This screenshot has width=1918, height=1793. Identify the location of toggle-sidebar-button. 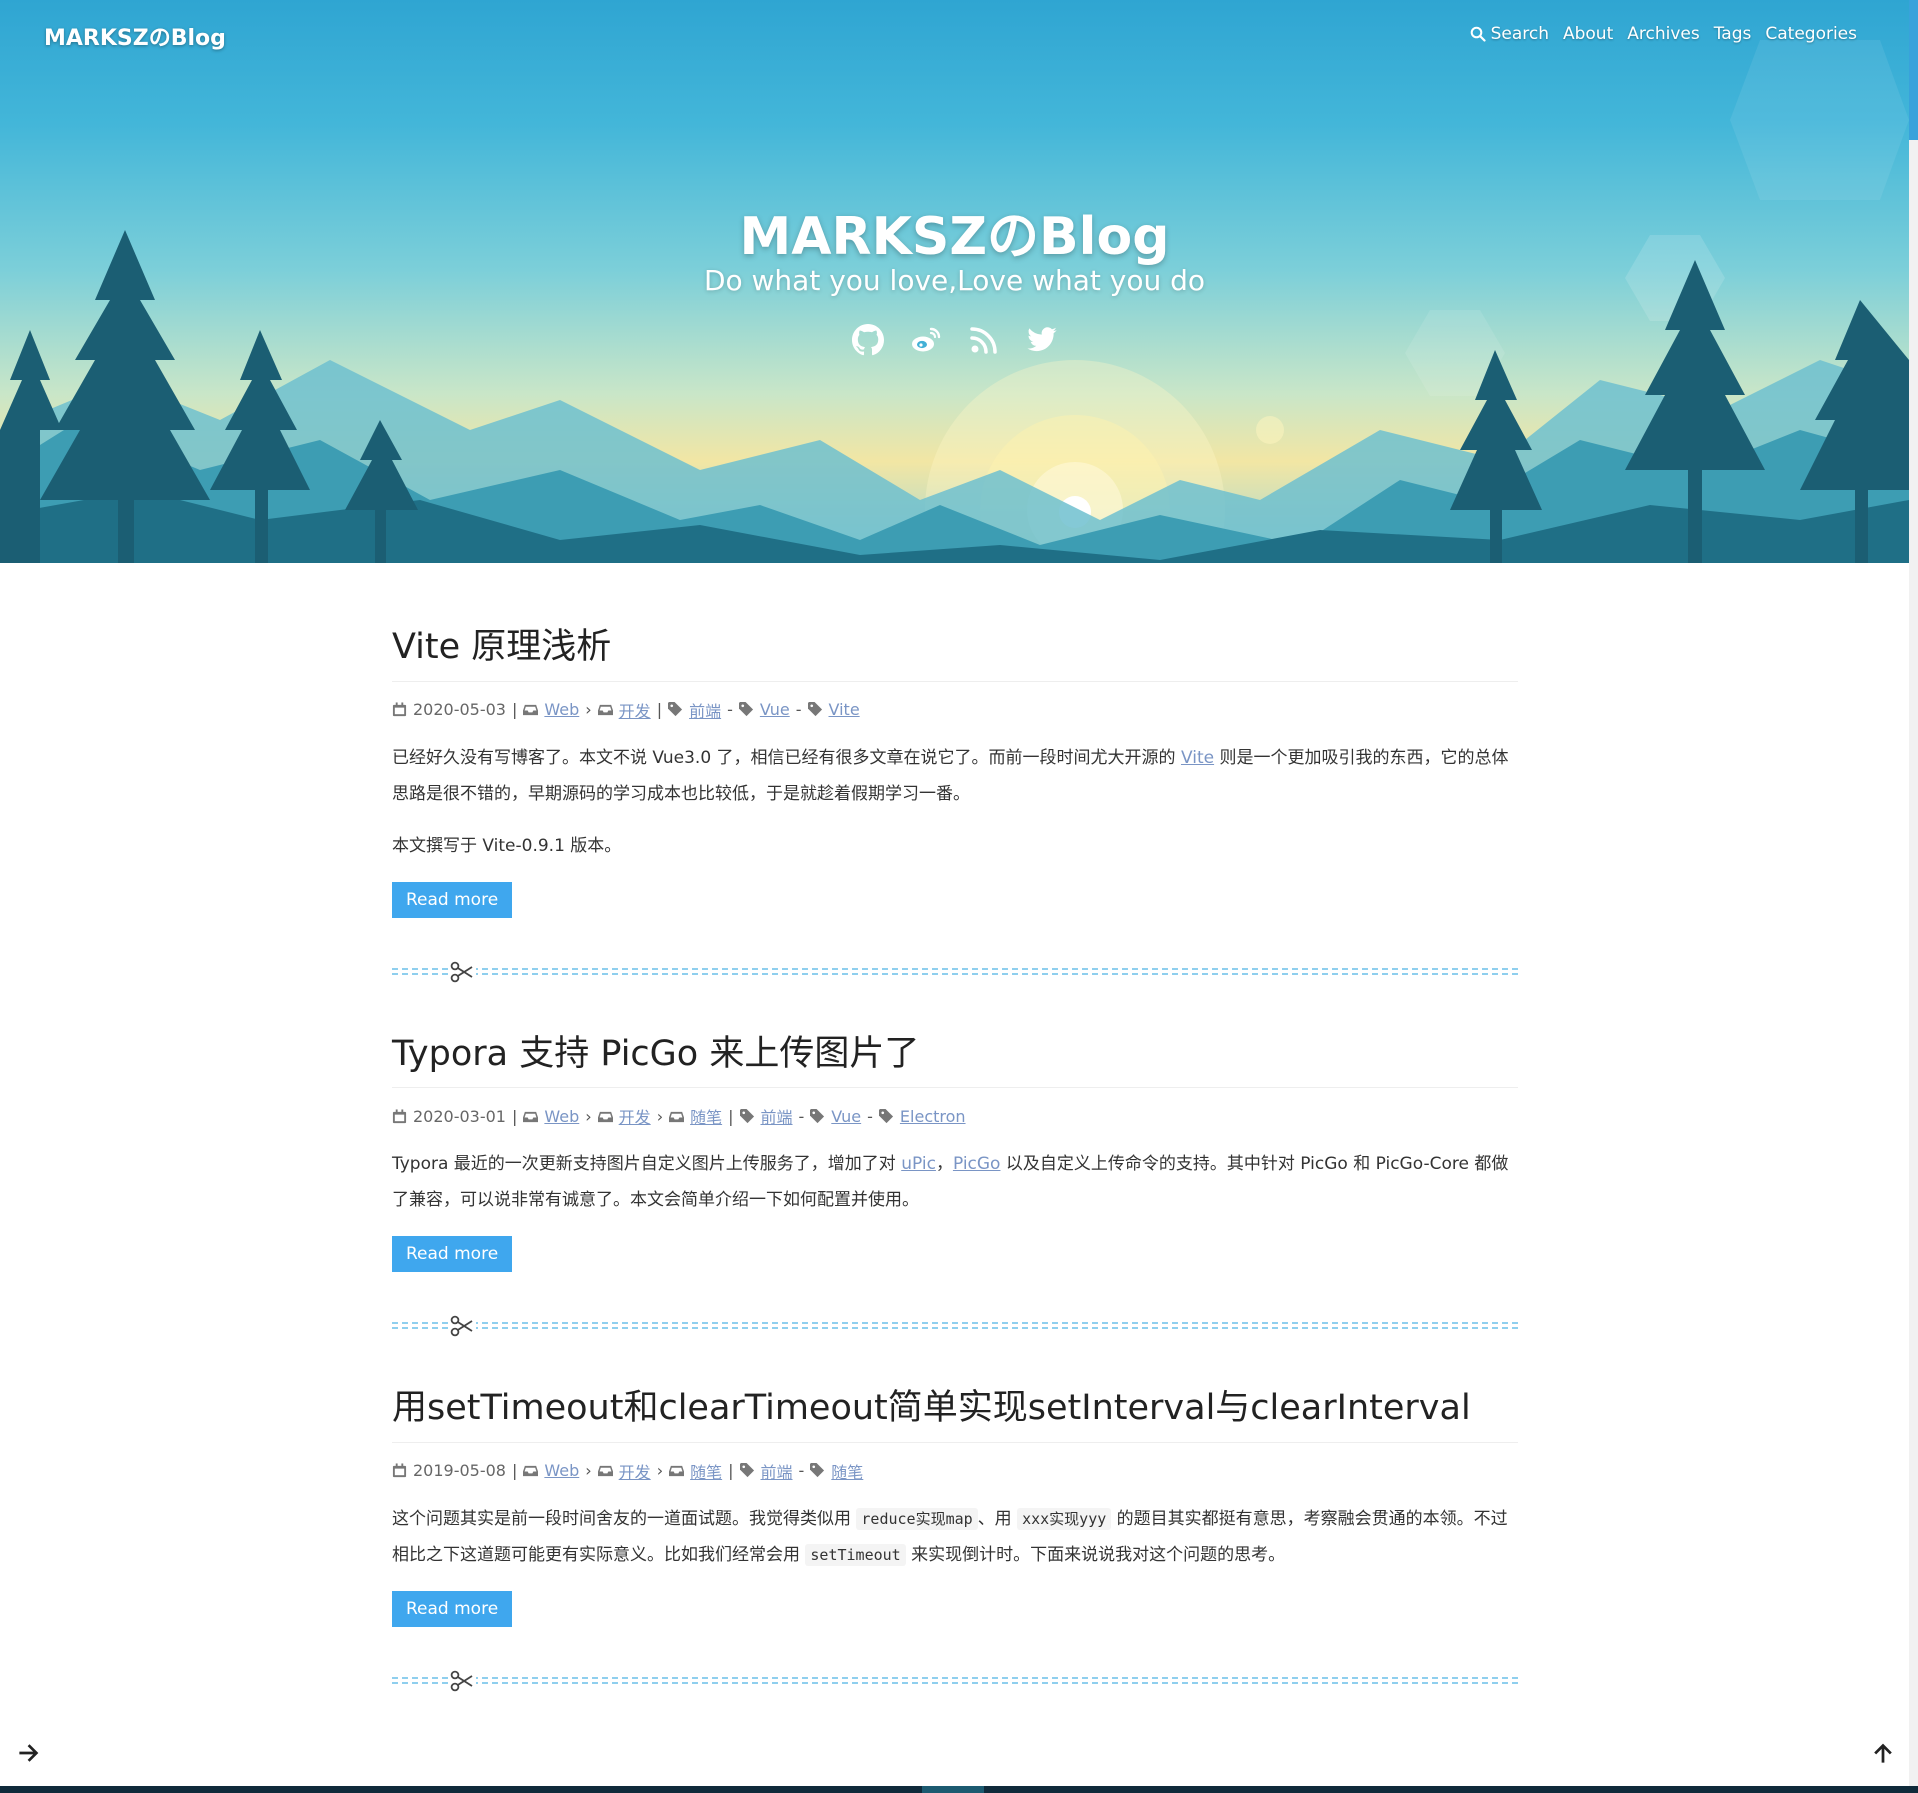
(29, 1753).